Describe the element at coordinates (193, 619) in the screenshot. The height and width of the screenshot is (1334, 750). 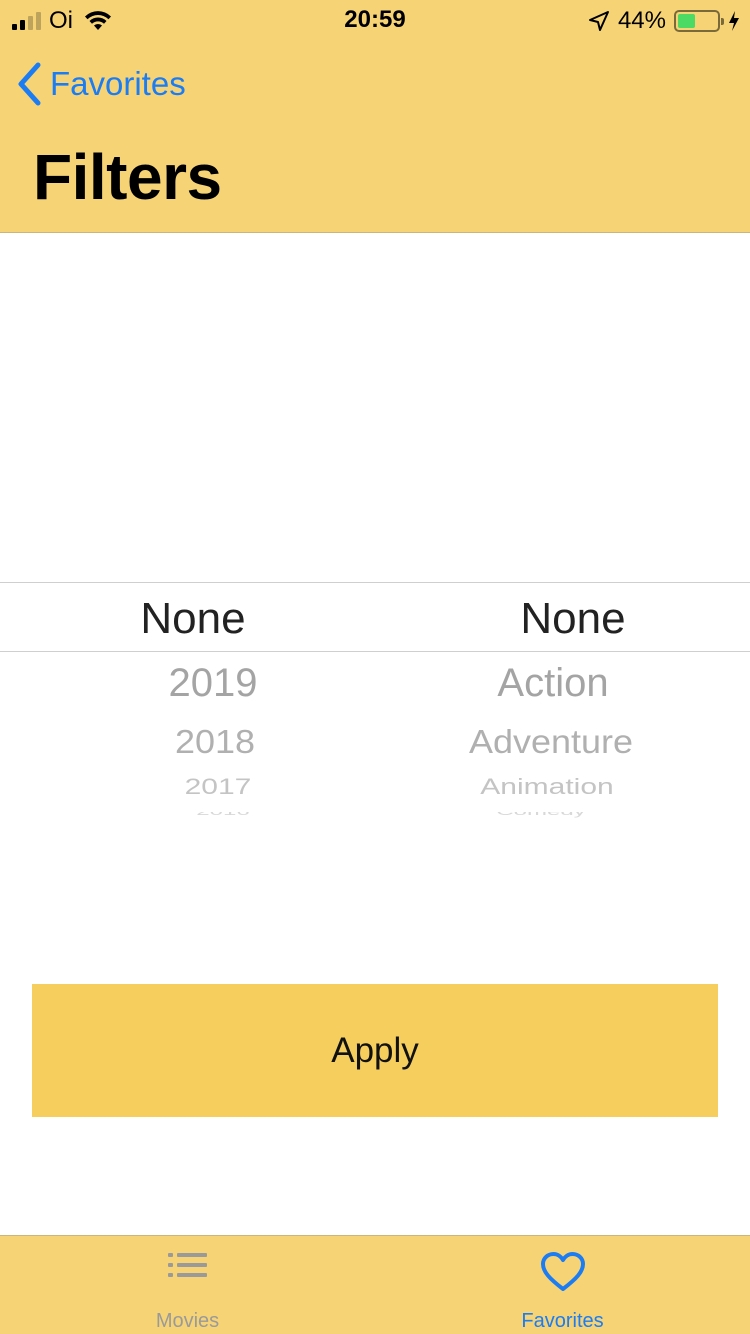
I see `year-selected-value: None` at that location.